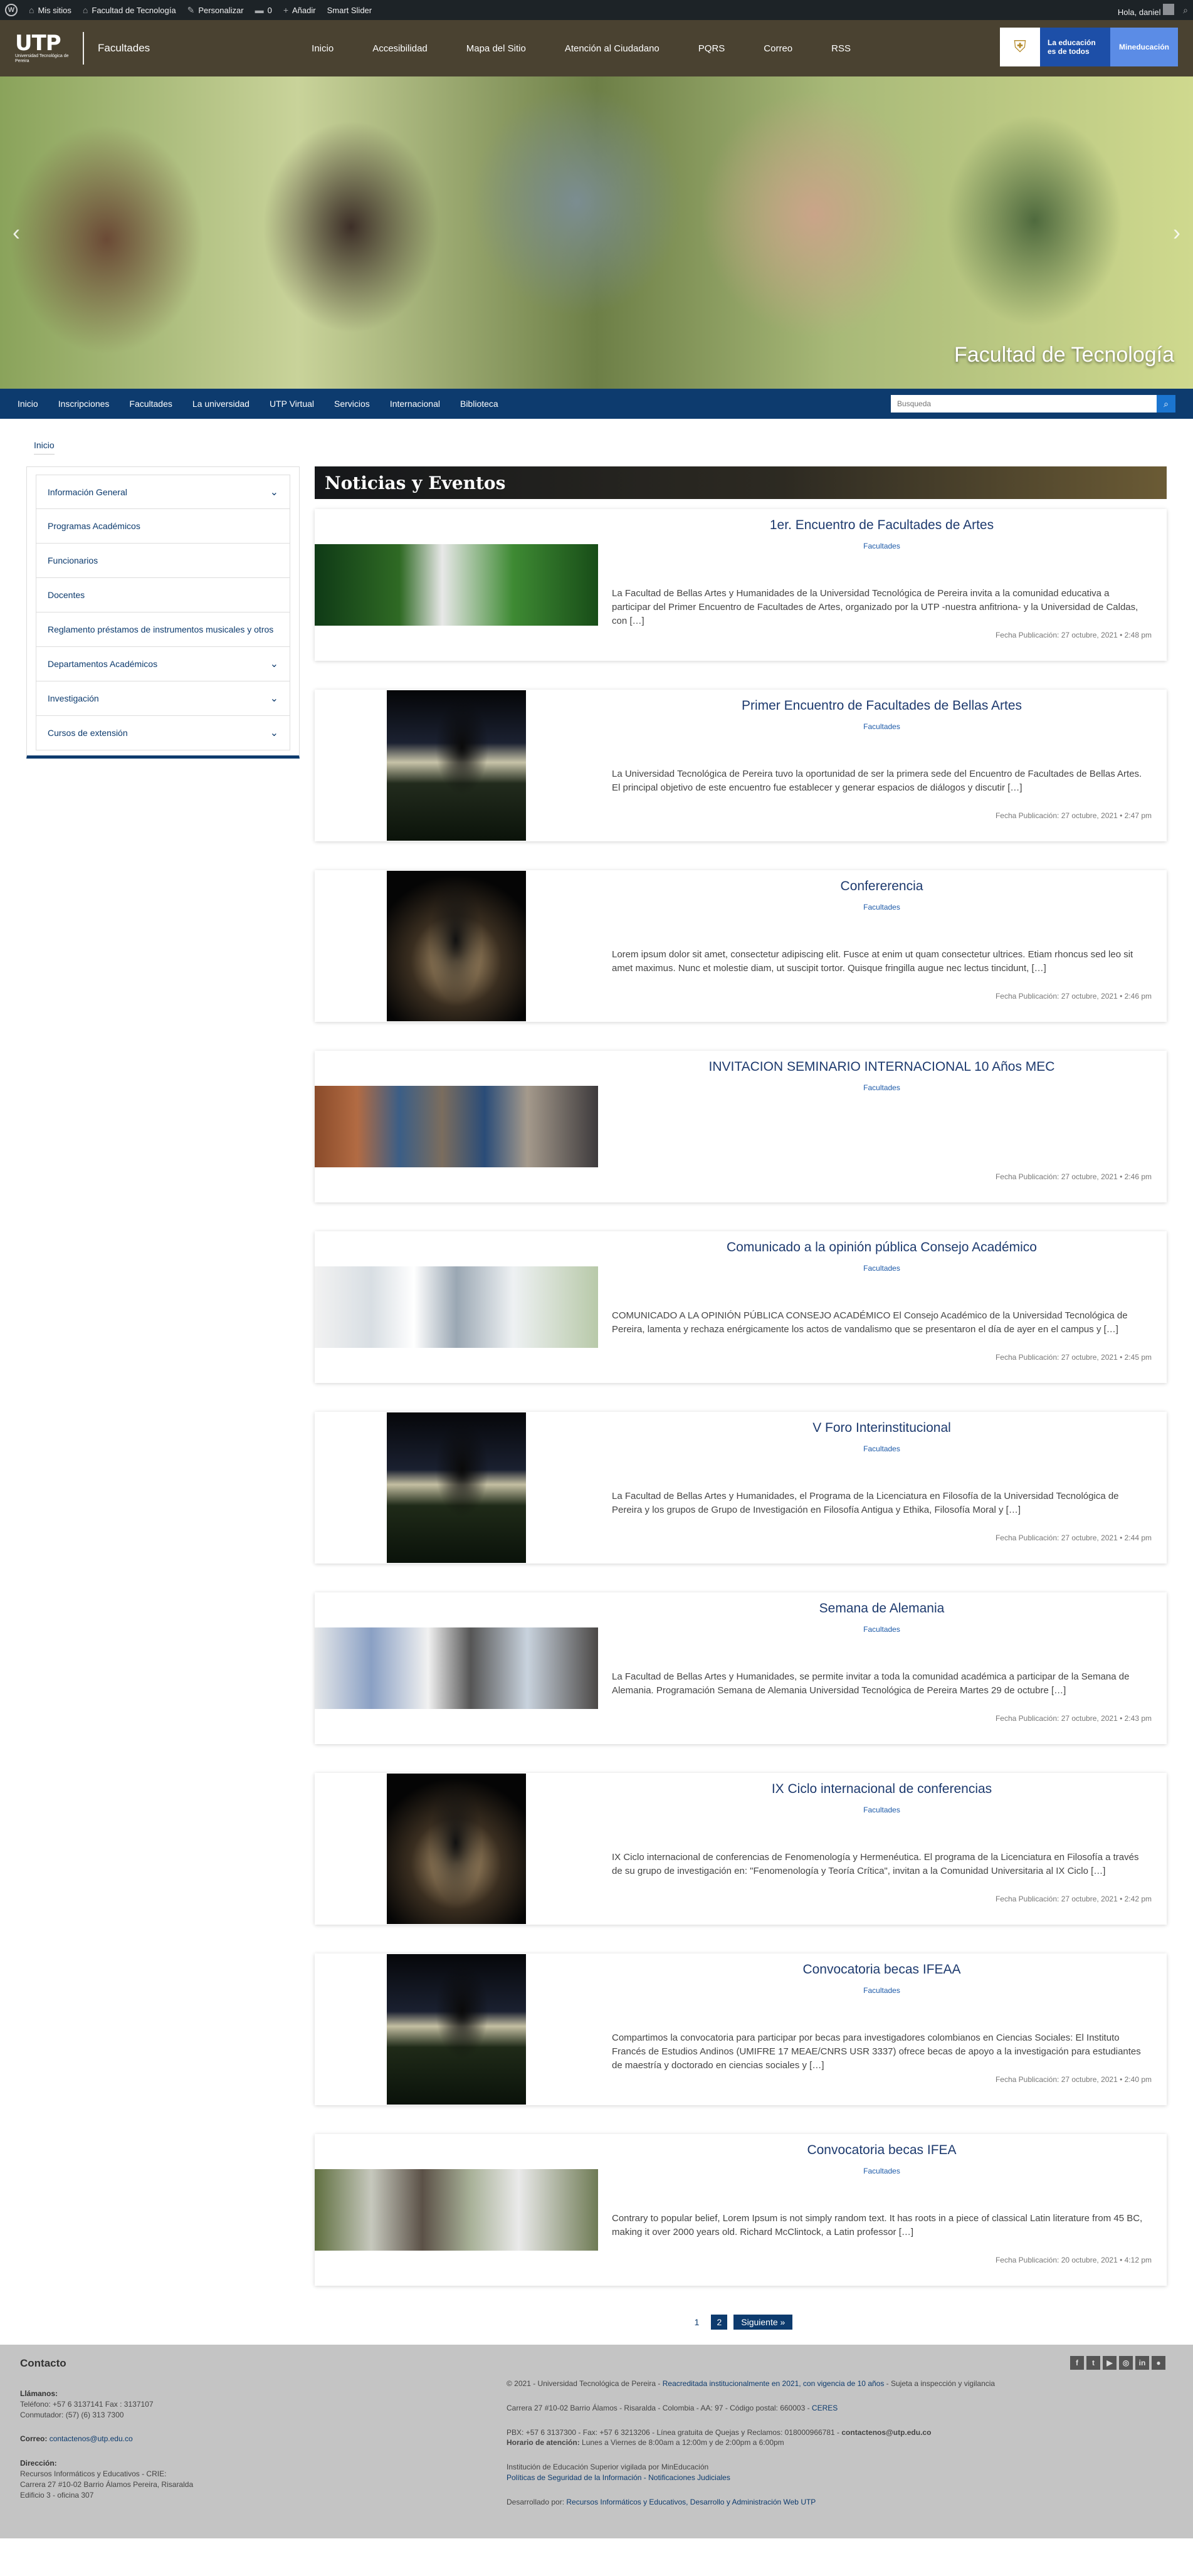 This screenshot has height=2576, width=1193. Describe the element at coordinates (215, 10) in the screenshot. I see `customize-link: ✎ Personalizar` at that location.